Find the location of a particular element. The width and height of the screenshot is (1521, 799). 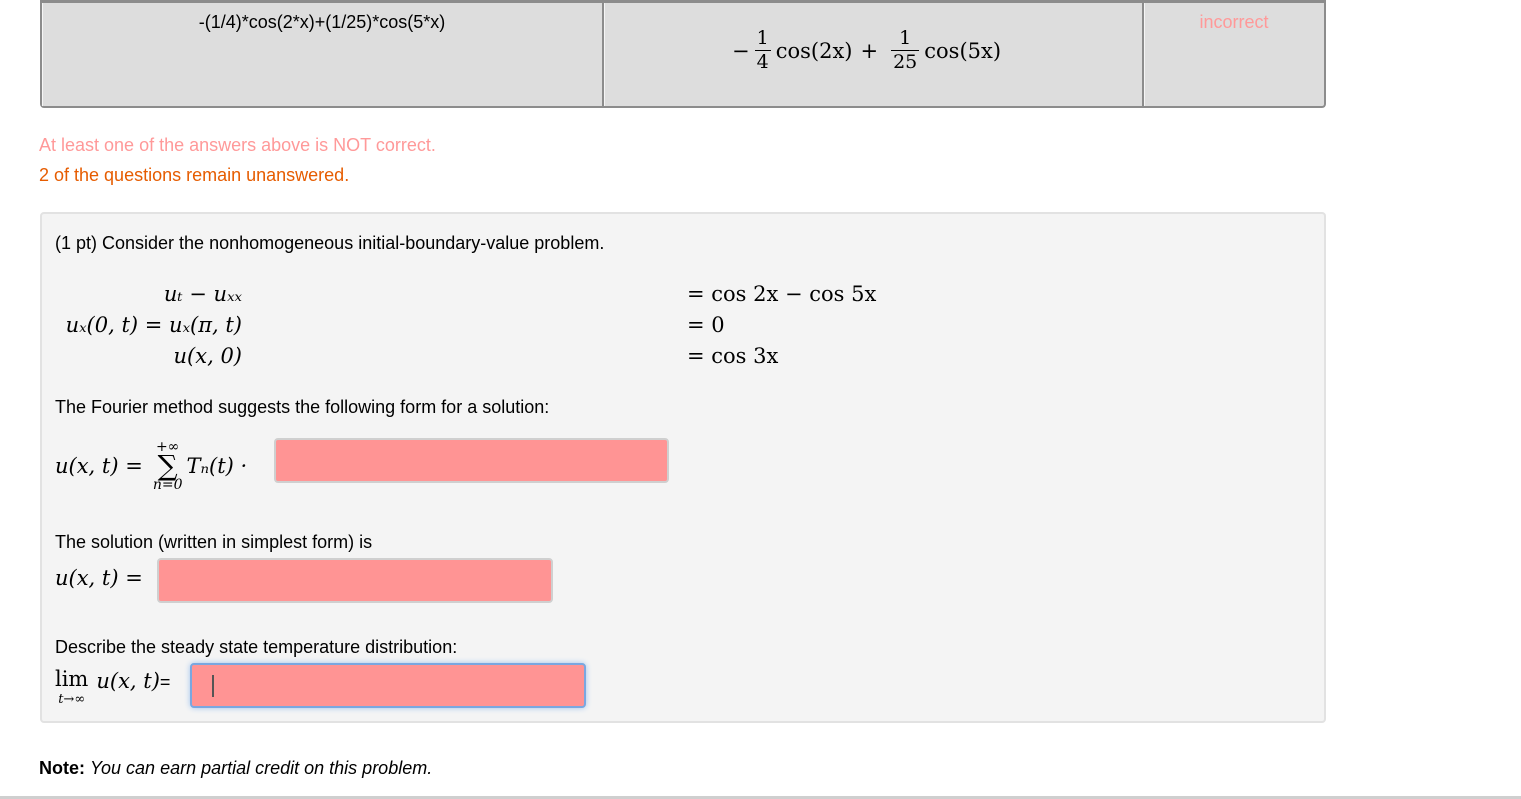

equation-lhs: u(x, 0) is located at coordinates (207, 356).